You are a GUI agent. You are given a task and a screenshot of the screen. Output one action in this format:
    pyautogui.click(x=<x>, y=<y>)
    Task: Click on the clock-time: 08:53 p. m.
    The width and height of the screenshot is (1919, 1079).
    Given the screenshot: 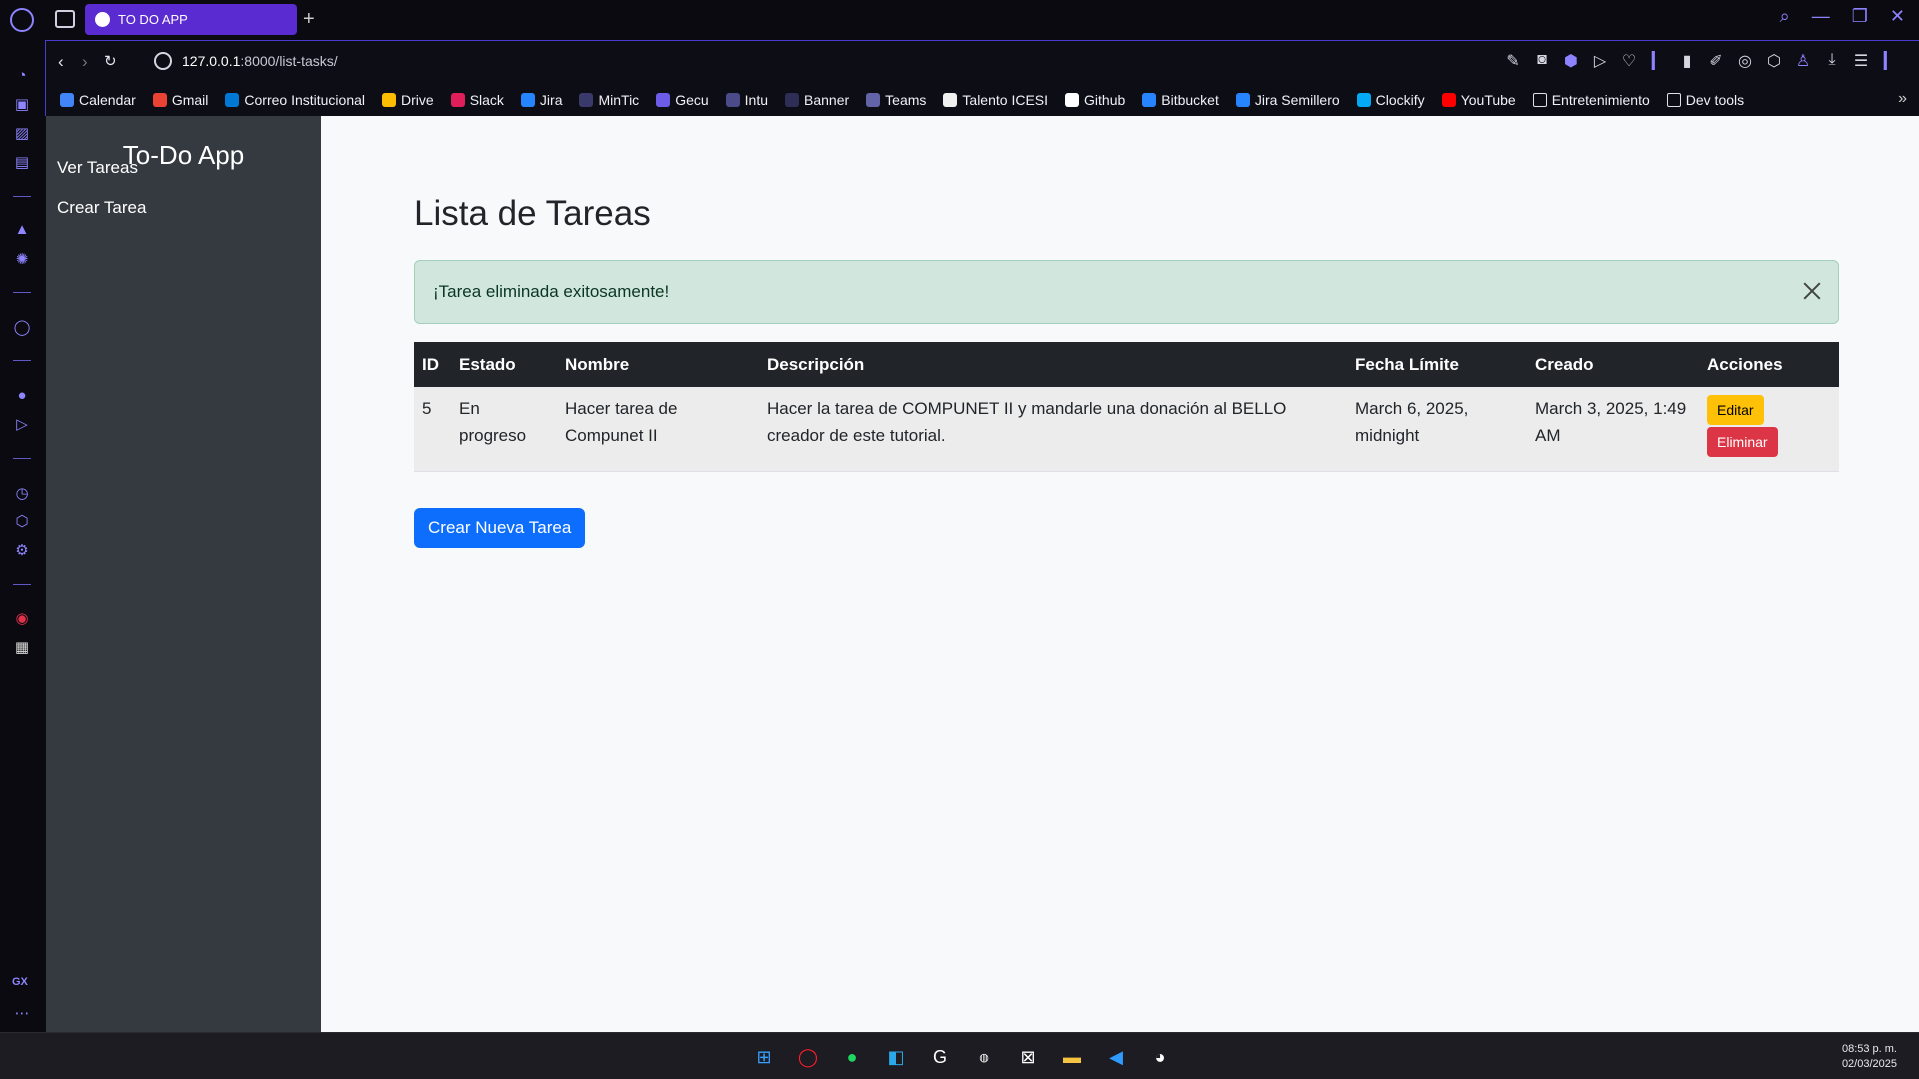 What is the action you would take?
    pyautogui.click(x=1869, y=1049)
    